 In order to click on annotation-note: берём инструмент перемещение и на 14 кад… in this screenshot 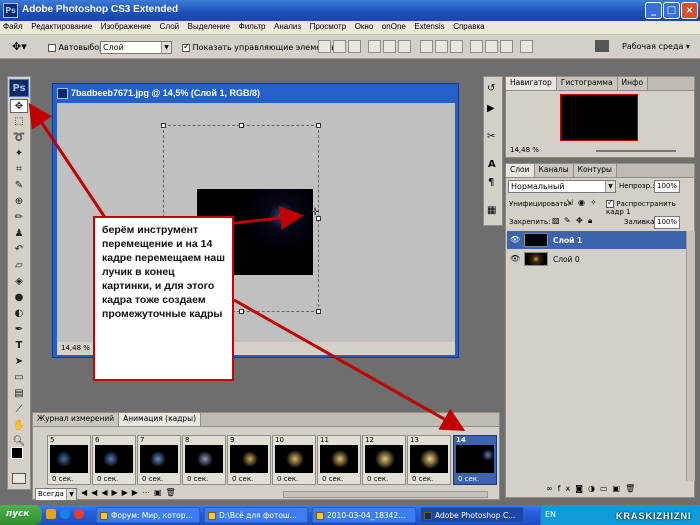, I will do `click(163, 298)`.